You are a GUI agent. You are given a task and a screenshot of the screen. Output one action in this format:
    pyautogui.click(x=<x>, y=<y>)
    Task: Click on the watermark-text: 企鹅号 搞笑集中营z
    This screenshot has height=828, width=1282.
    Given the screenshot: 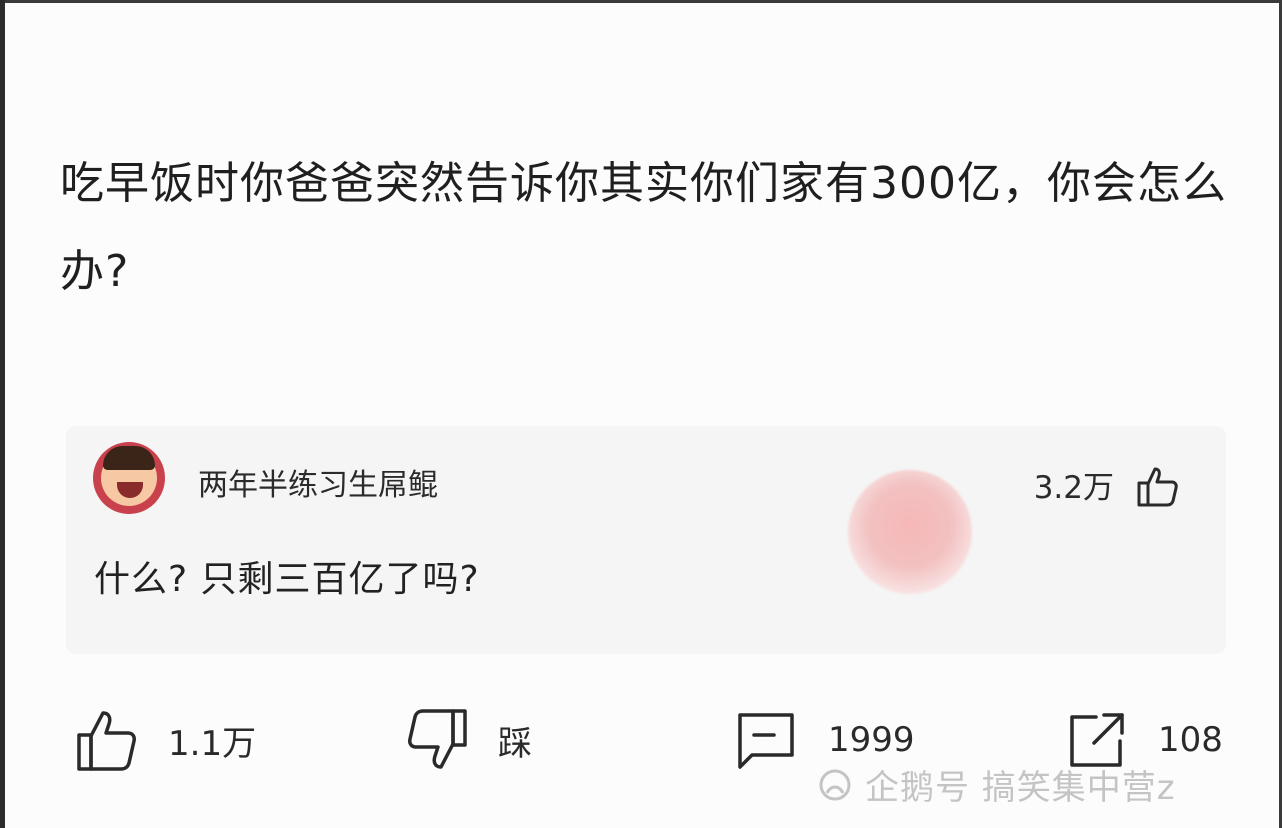 What is the action you would take?
    pyautogui.click(x=1020, y=788)
    